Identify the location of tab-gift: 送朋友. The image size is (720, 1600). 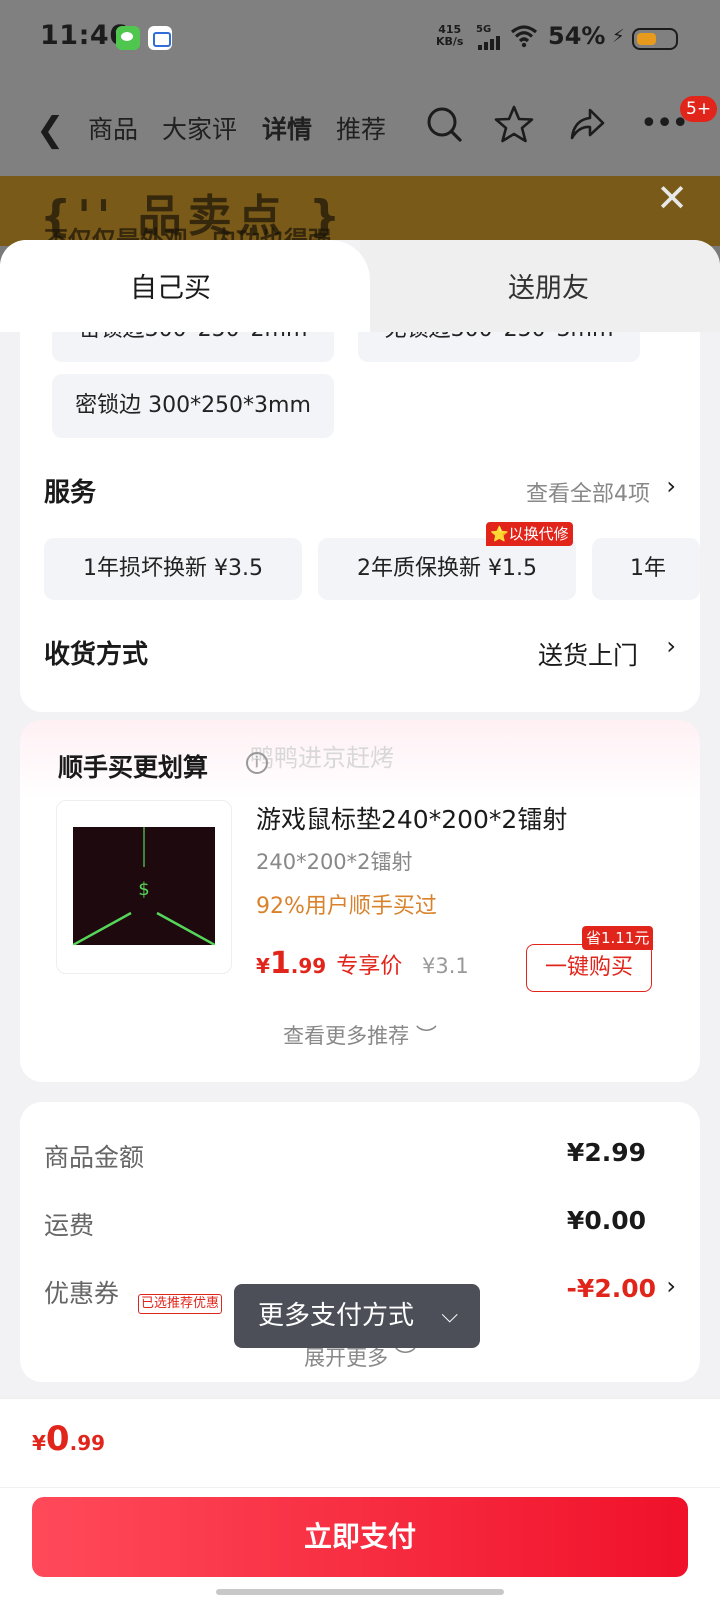
(540, 286).